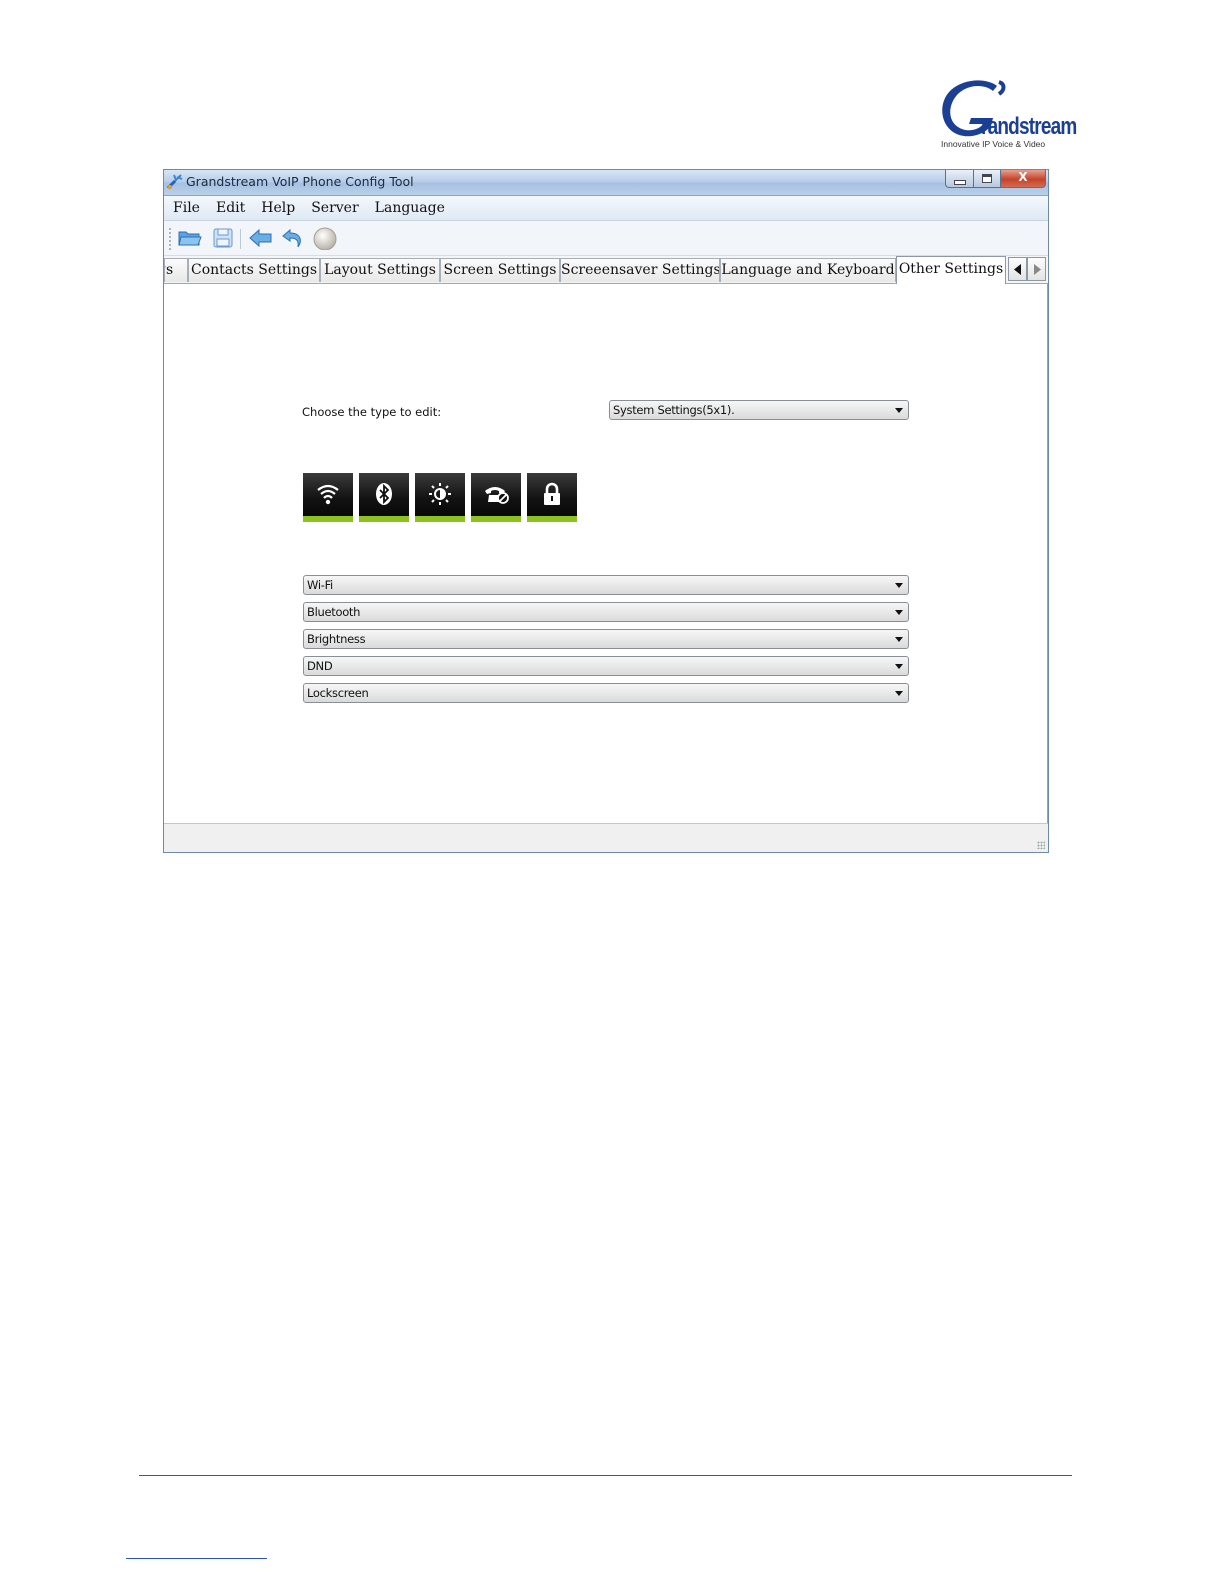  I want to click on sphere-icon, so click(325, 239).